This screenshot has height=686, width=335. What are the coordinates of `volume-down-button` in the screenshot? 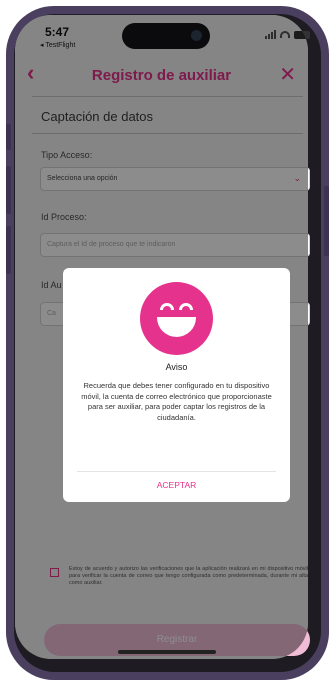 It's located at (8, 250).